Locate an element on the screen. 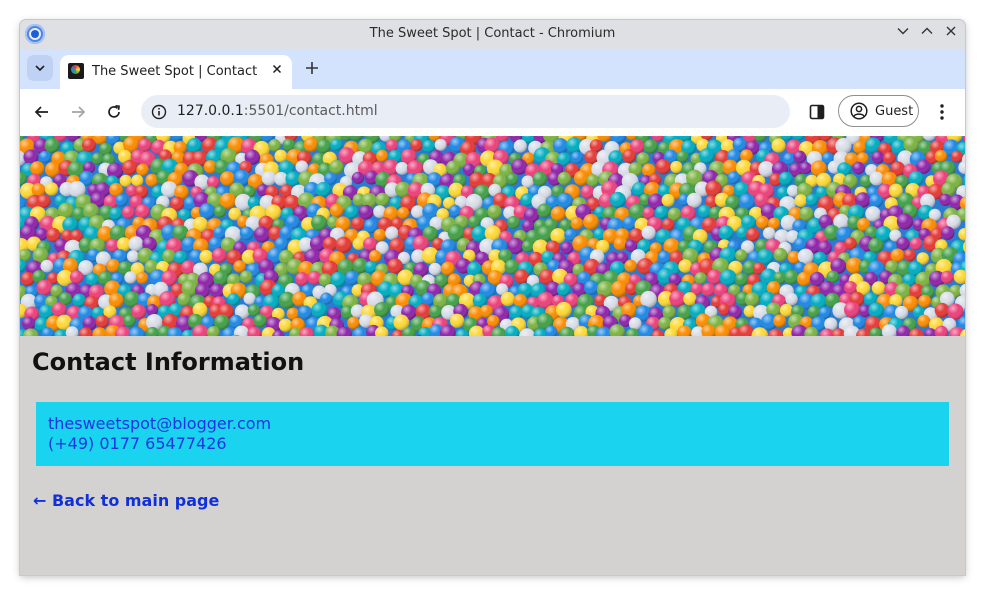  forward-button is located at coordinates (78, 112).